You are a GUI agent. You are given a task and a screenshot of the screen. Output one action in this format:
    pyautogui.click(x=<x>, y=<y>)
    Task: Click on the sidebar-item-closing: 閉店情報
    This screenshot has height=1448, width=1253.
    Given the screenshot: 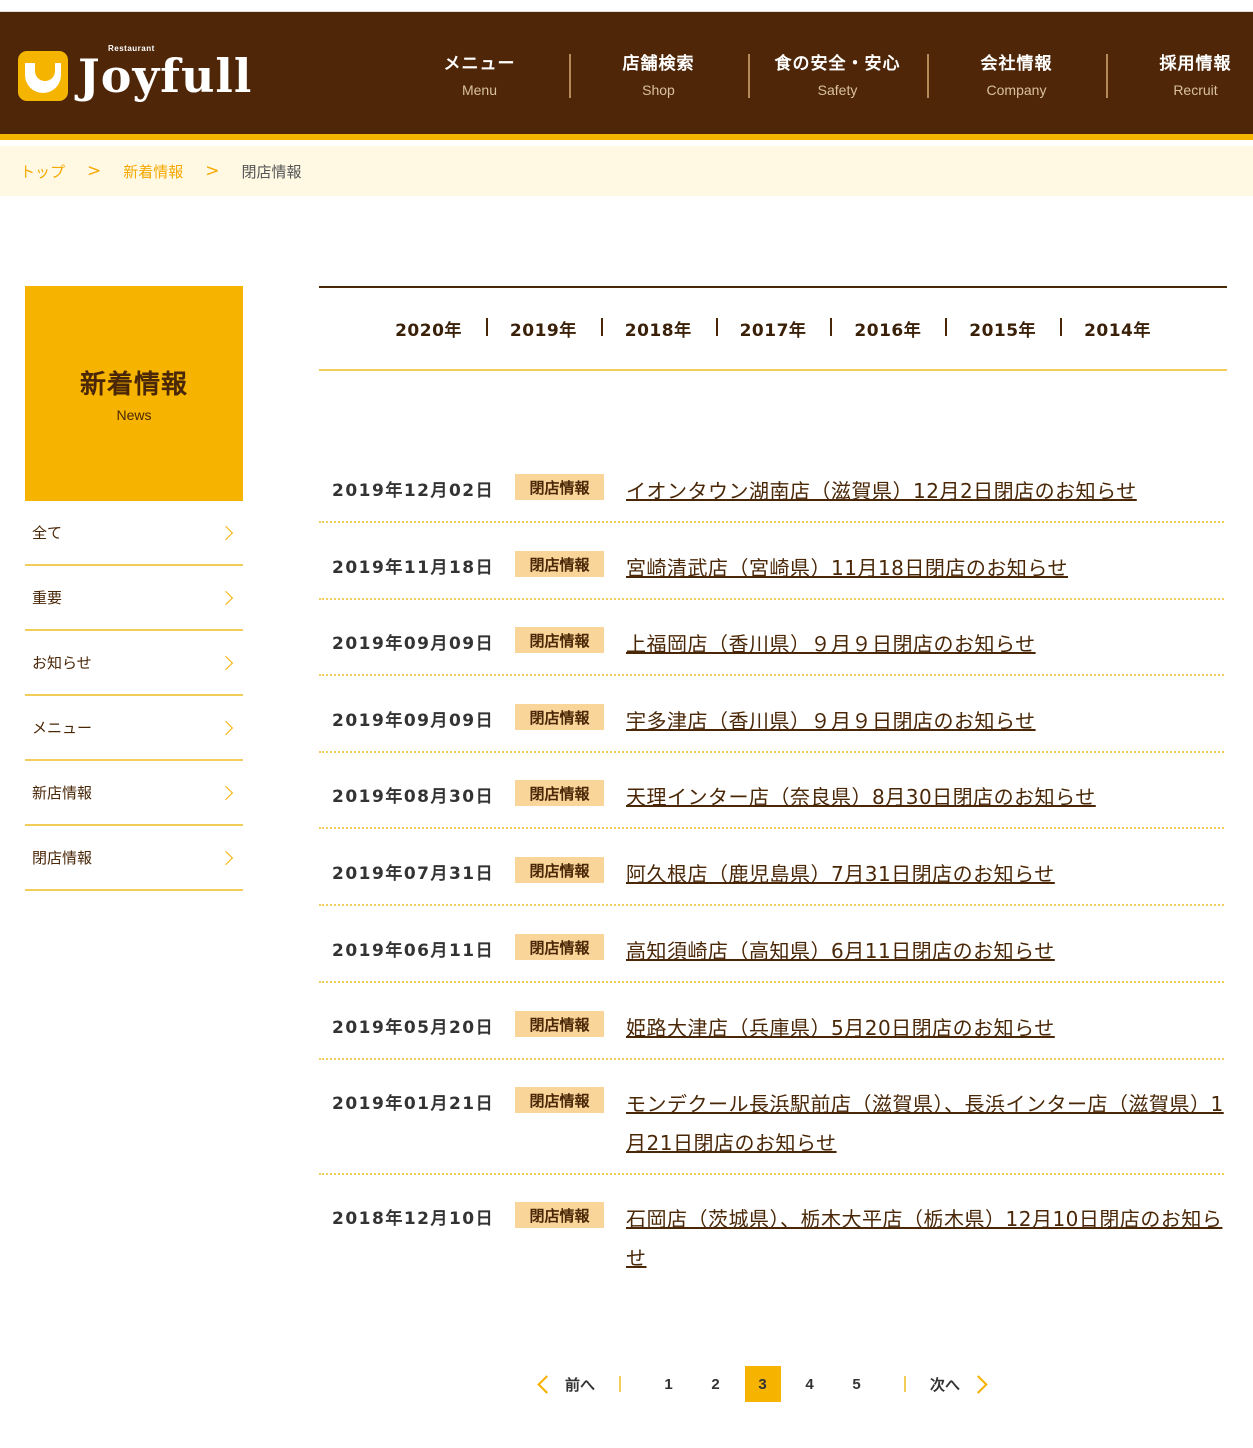 What is the action you would take?
    pyautogui.click(x=134, y=858)
    